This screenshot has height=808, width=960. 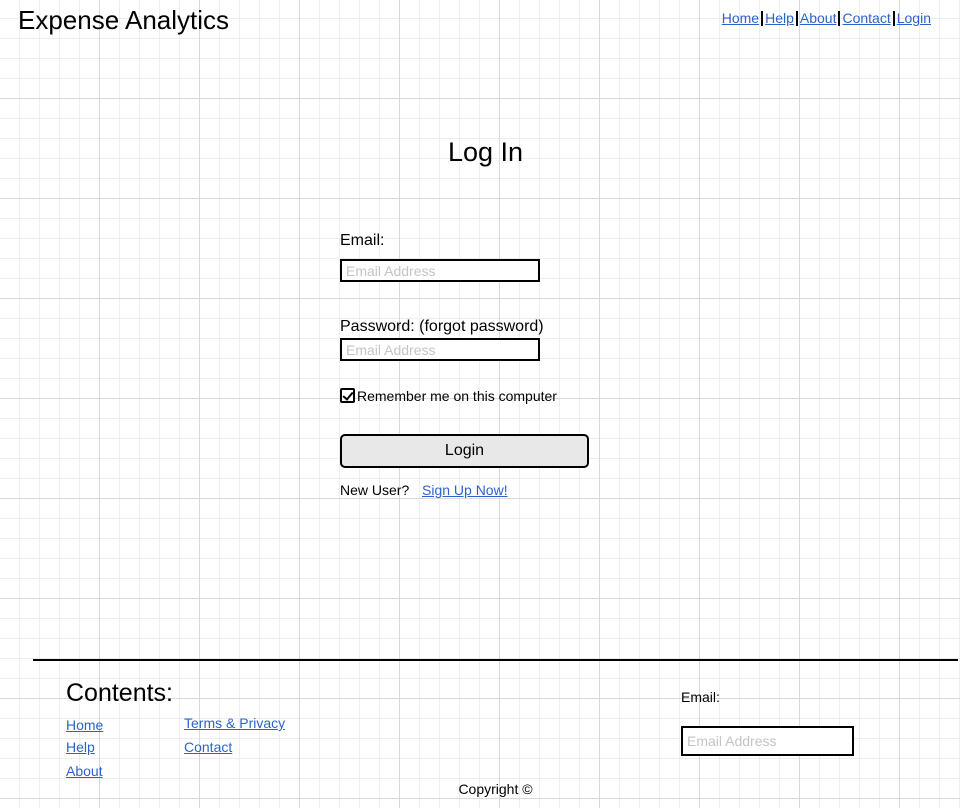 I want to click on remember-me-label: Remember me on this computer, so click(x=457, y=396).